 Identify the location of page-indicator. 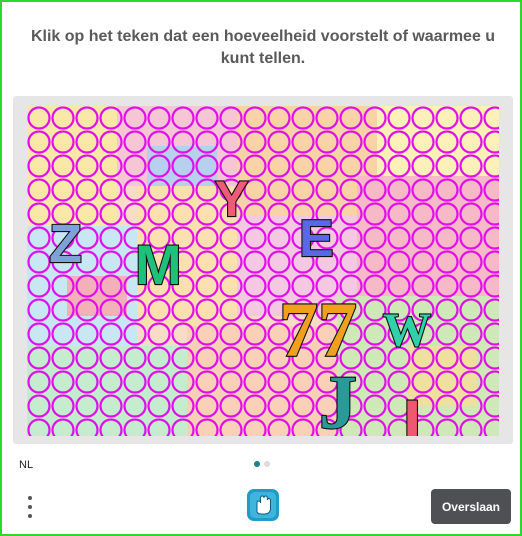
(262, 464).